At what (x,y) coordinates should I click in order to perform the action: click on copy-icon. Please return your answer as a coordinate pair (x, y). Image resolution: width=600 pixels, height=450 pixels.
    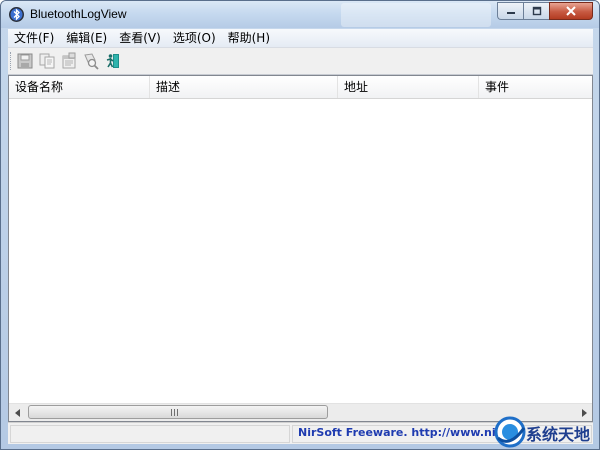
    Looking at the image, I should click on (47, 61).